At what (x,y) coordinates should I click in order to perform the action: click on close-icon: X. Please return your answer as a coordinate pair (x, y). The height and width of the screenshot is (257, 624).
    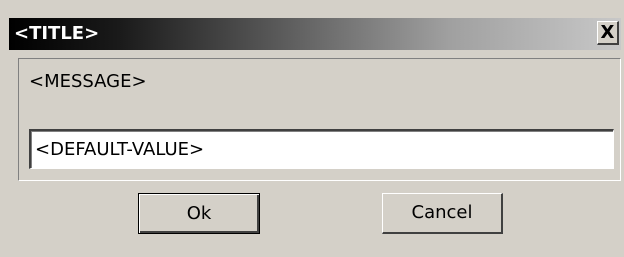
    Looking at the image, I should click on (607, 32).